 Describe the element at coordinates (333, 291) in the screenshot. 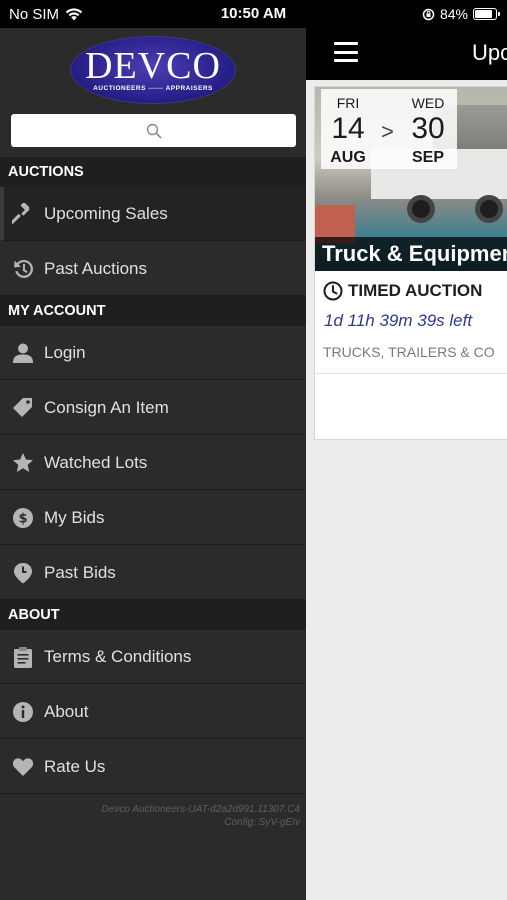

I see `clock-icon` at that location.